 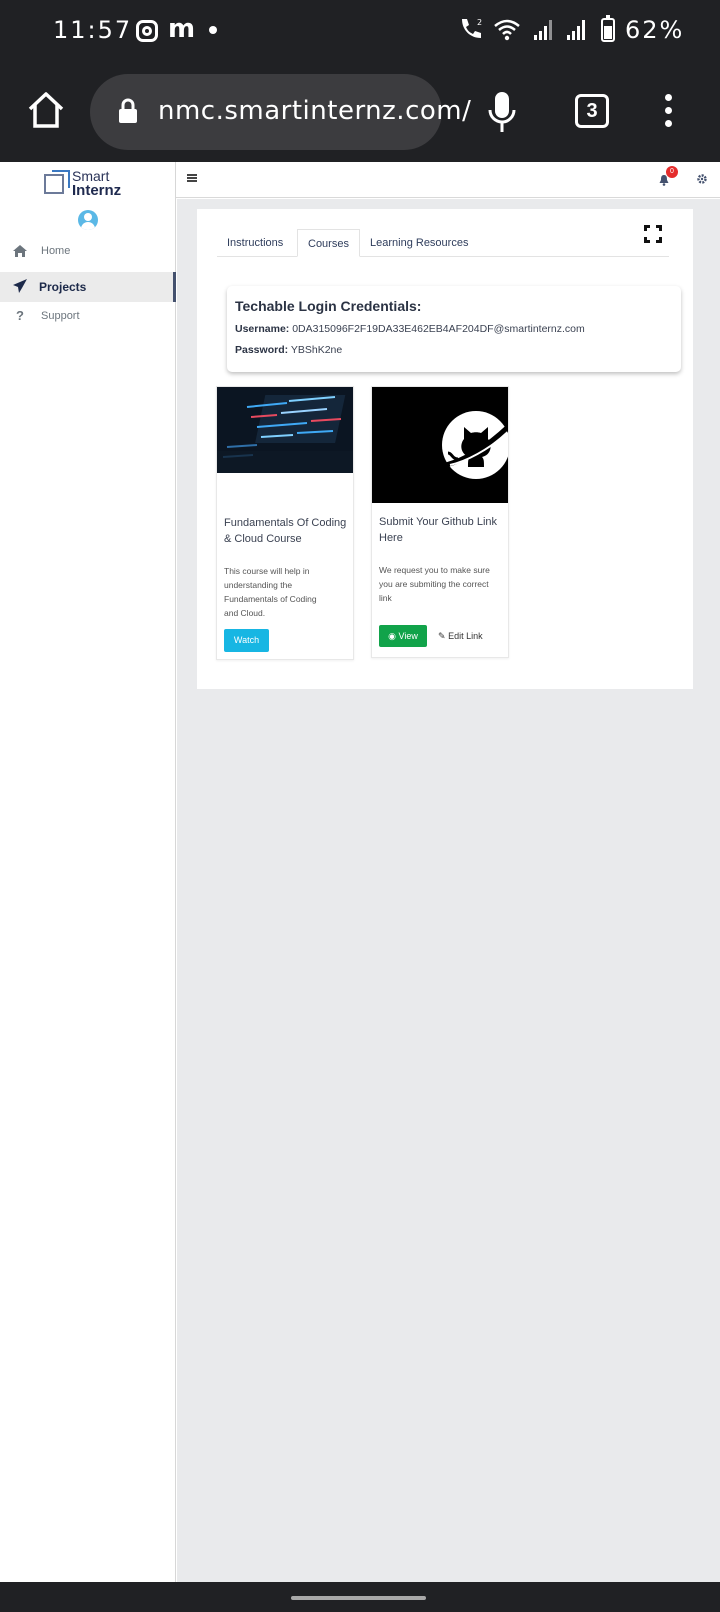 I want to click on svg-text: 2, so click(x=479, y=22).